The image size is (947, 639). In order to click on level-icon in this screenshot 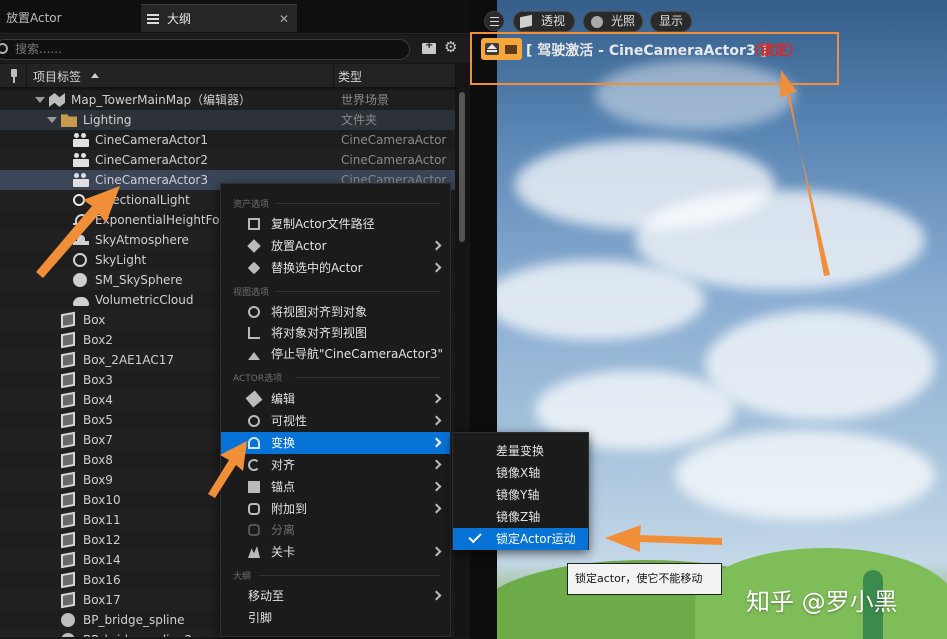, I will do `click(254, 552)`.